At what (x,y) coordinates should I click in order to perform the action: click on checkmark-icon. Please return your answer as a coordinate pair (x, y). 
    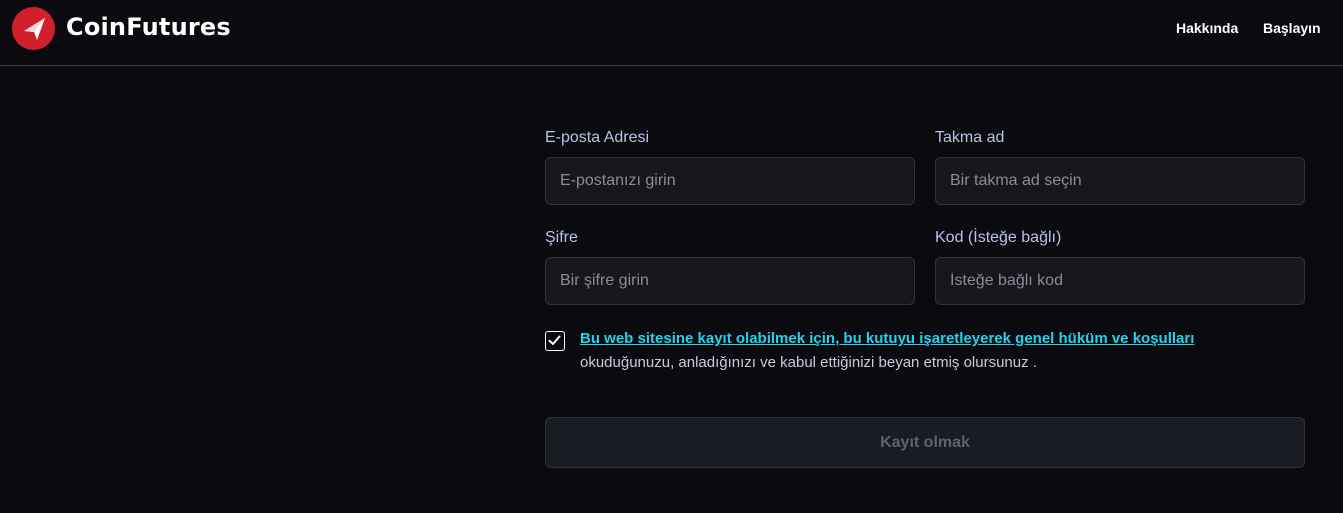
    Looking at the image, I should click on (554, 340).